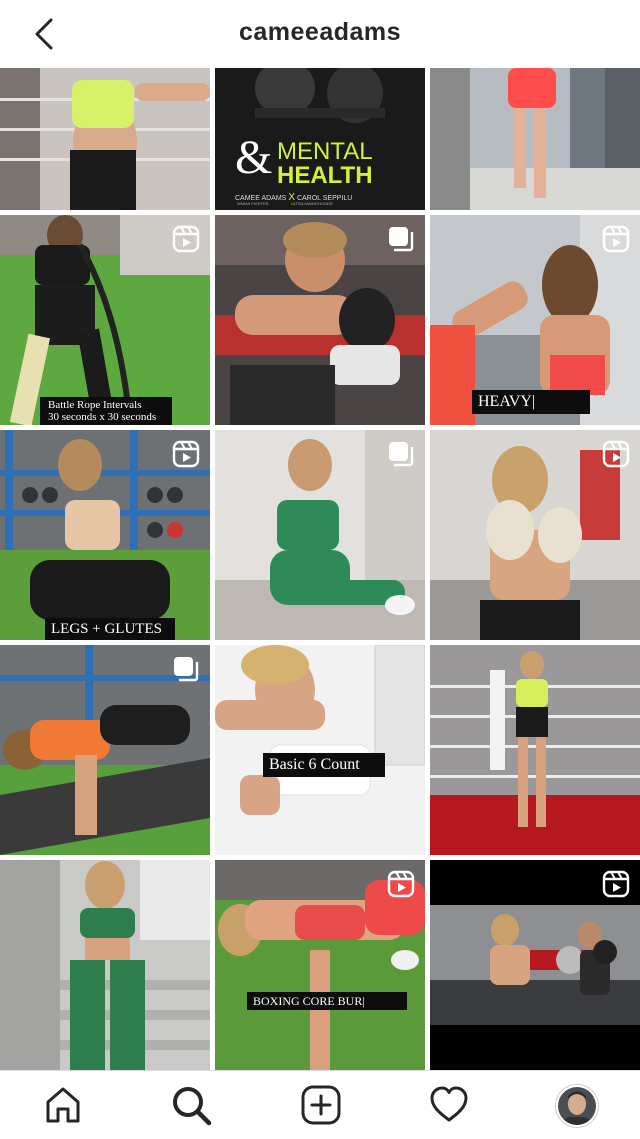  I want to click on tab-search, so click(191, 1105).